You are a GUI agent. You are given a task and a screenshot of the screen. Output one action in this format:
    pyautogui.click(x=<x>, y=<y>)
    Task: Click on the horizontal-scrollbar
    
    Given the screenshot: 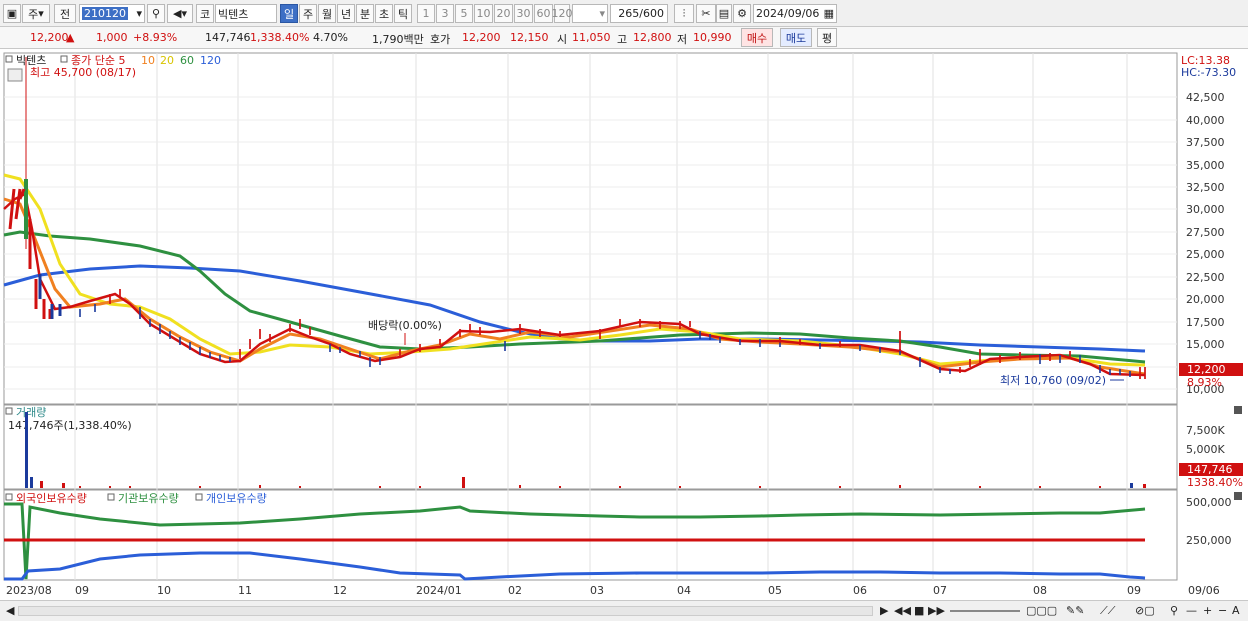 What is the action you would take?
    pyautogui.click(x=445, y=611)
    